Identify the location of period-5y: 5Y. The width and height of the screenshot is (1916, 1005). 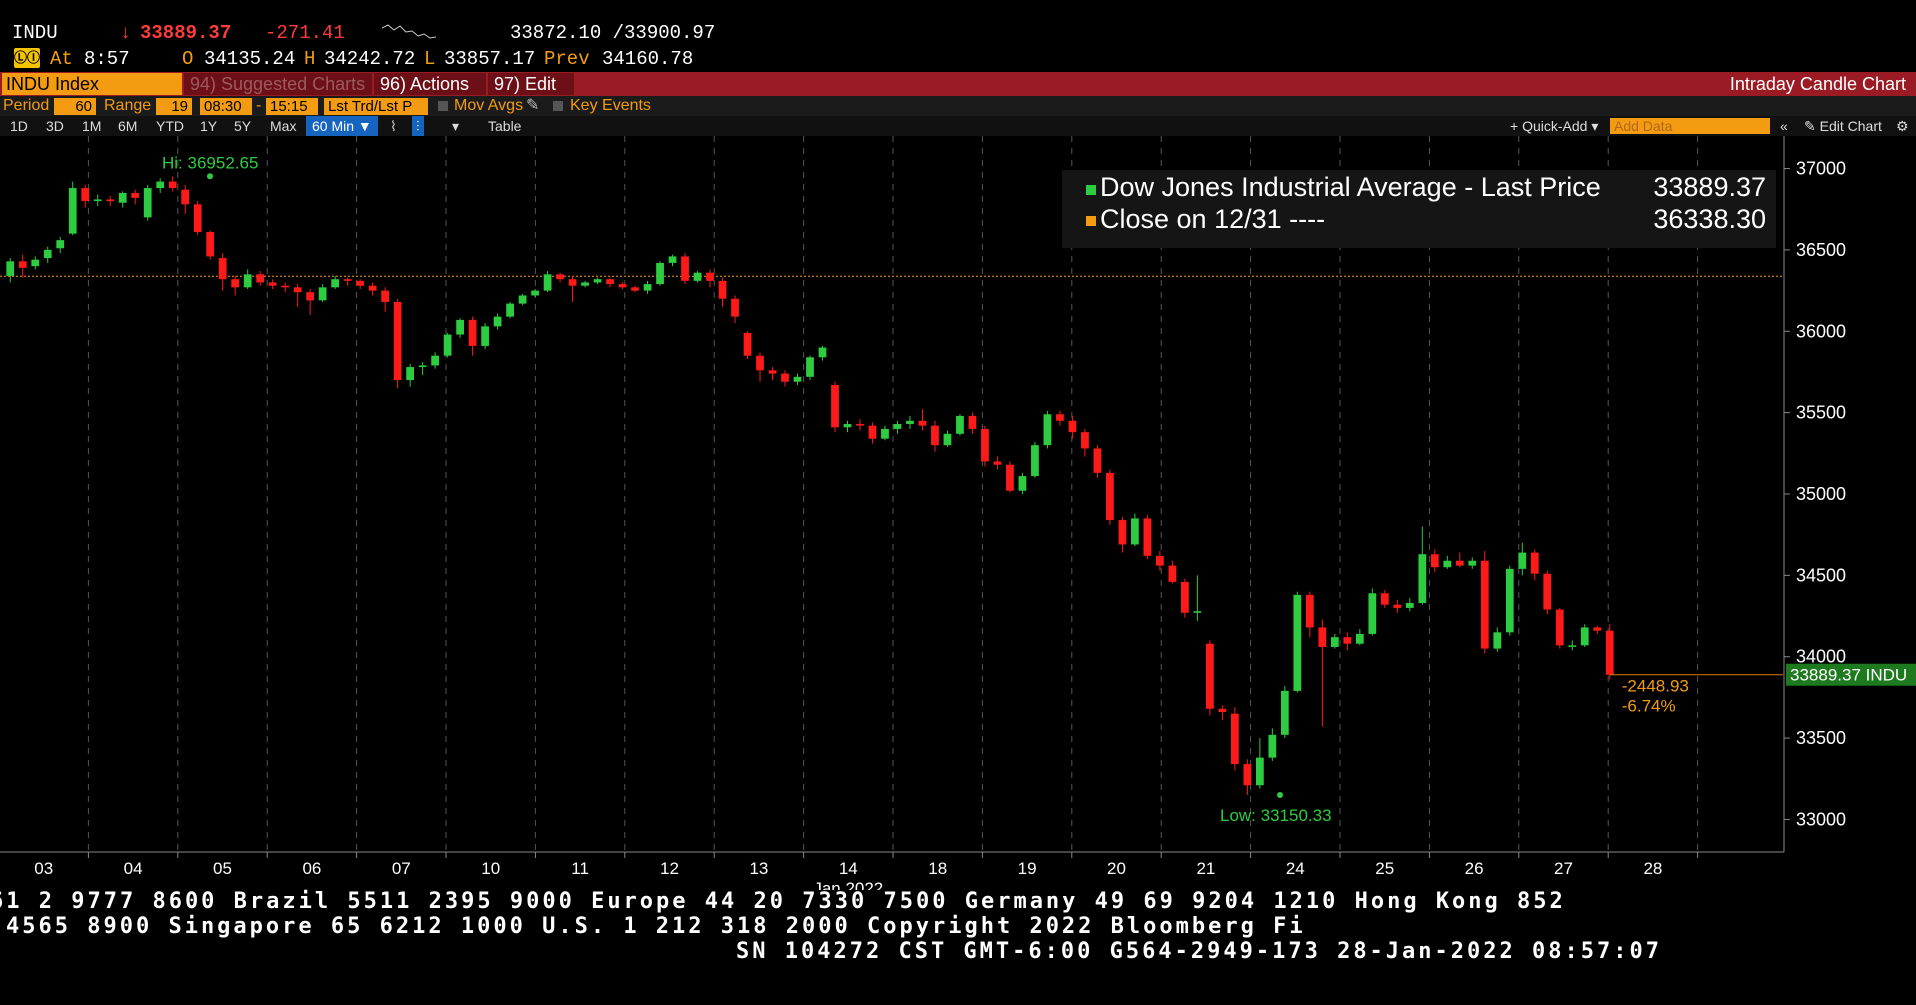
(242, 126).